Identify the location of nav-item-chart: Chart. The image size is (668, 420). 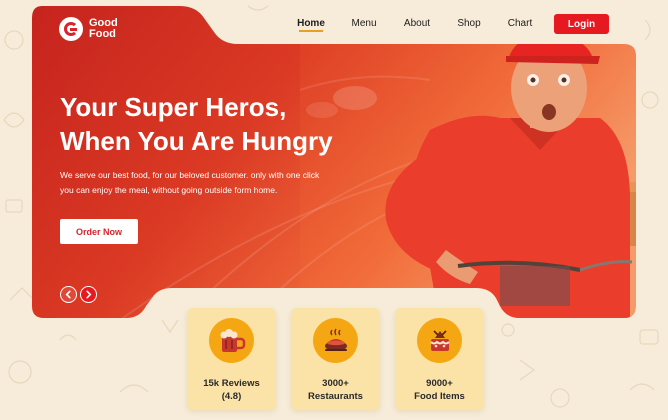
(520, 23).